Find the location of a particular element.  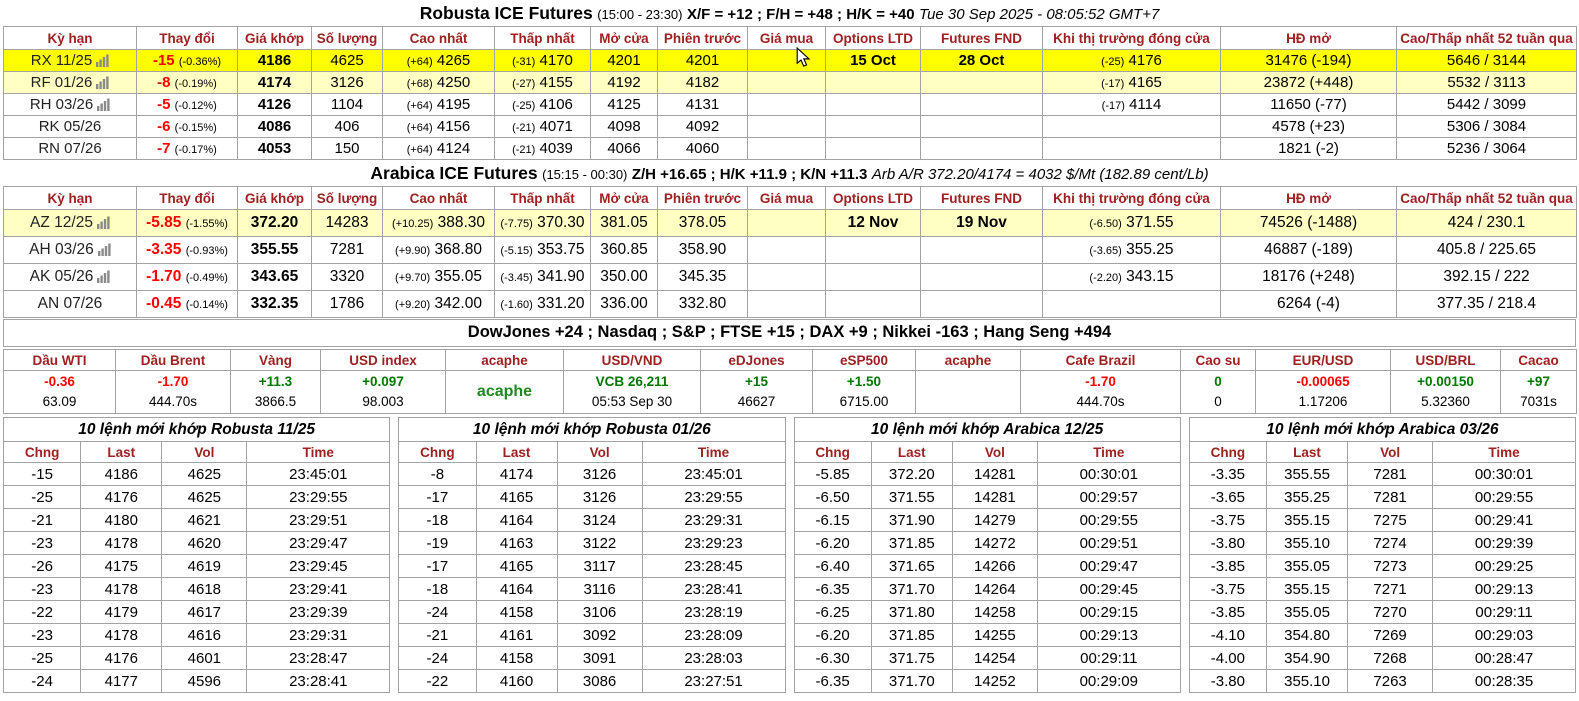

vol-cell: 14281 is located at coordinates (994, 497).